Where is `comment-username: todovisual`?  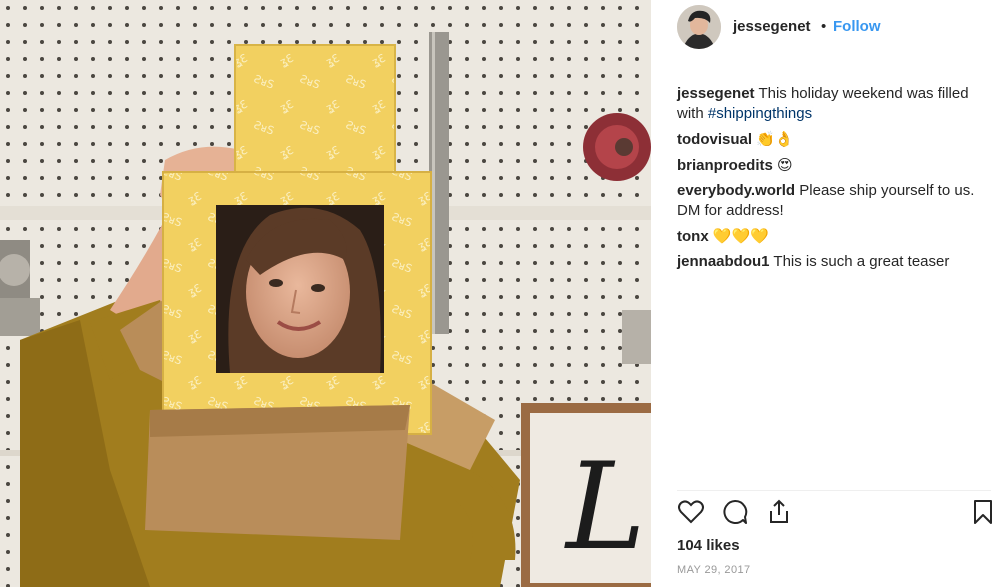
comment-username: todovisual is located at coordinates (714, 139).